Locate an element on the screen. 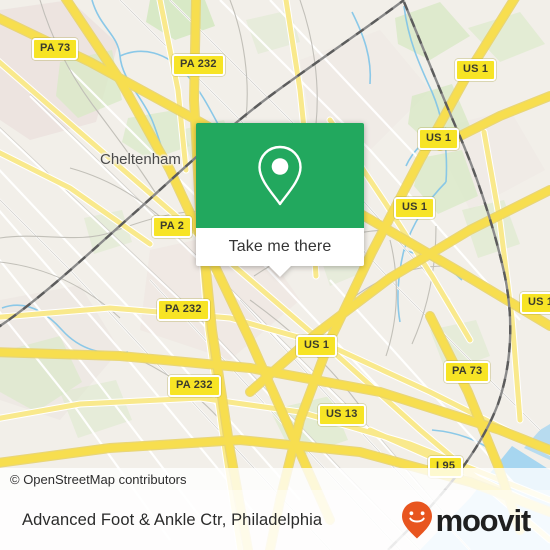  popup-marker-area is located at coordinates (280, 175).